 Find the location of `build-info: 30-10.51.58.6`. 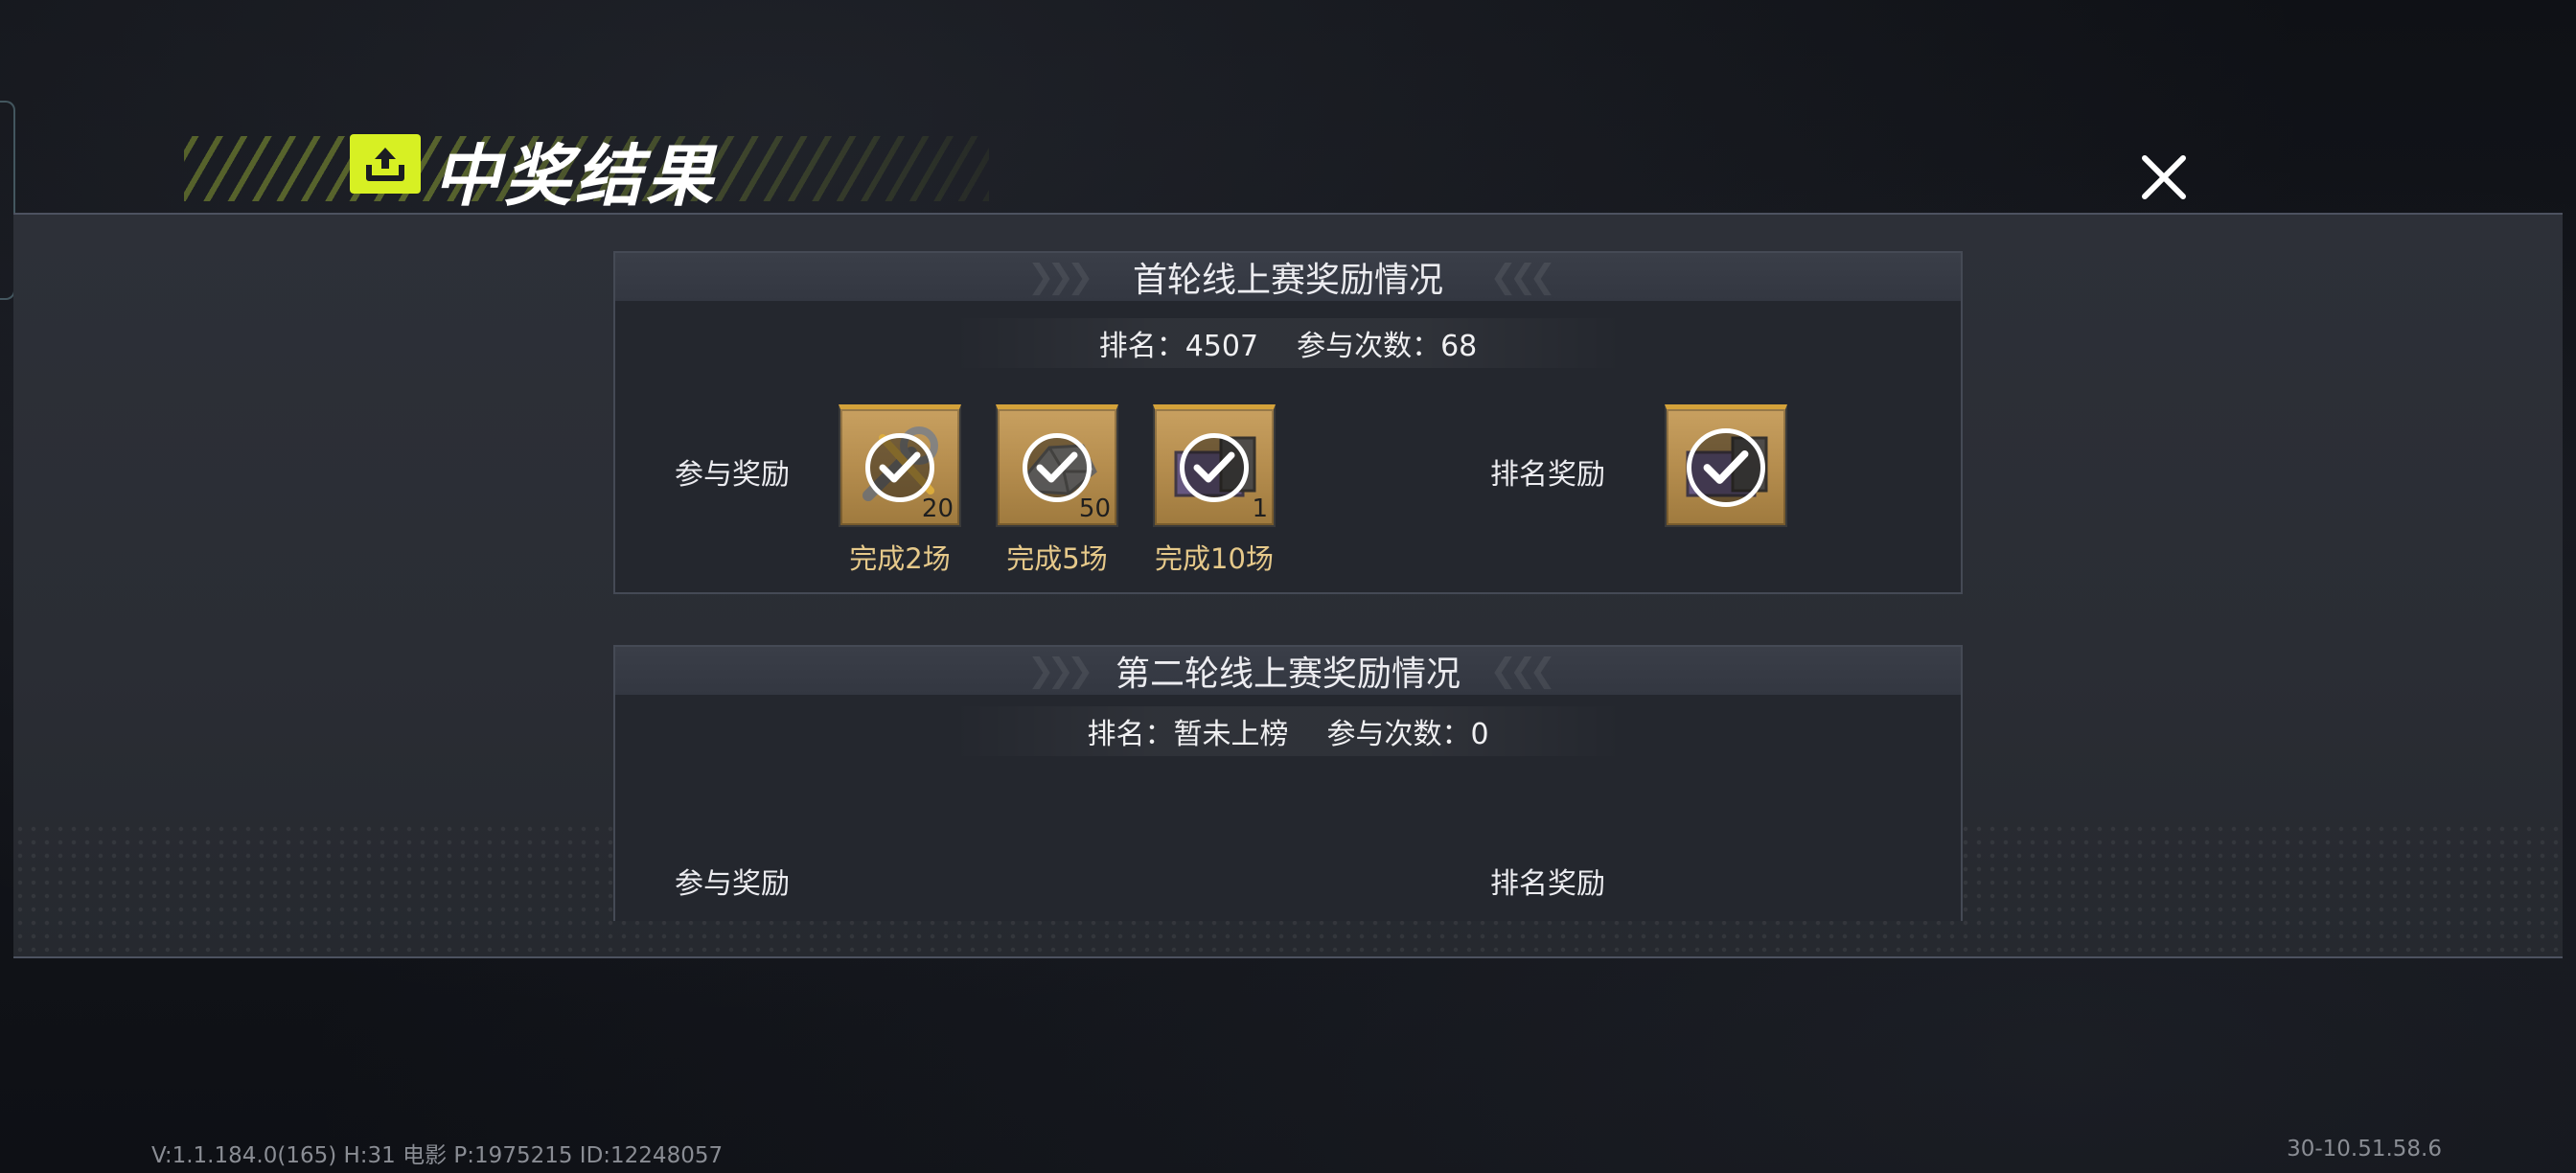

build-info: 30-10.51.58.6 is located at coordinates (2364, 1149).